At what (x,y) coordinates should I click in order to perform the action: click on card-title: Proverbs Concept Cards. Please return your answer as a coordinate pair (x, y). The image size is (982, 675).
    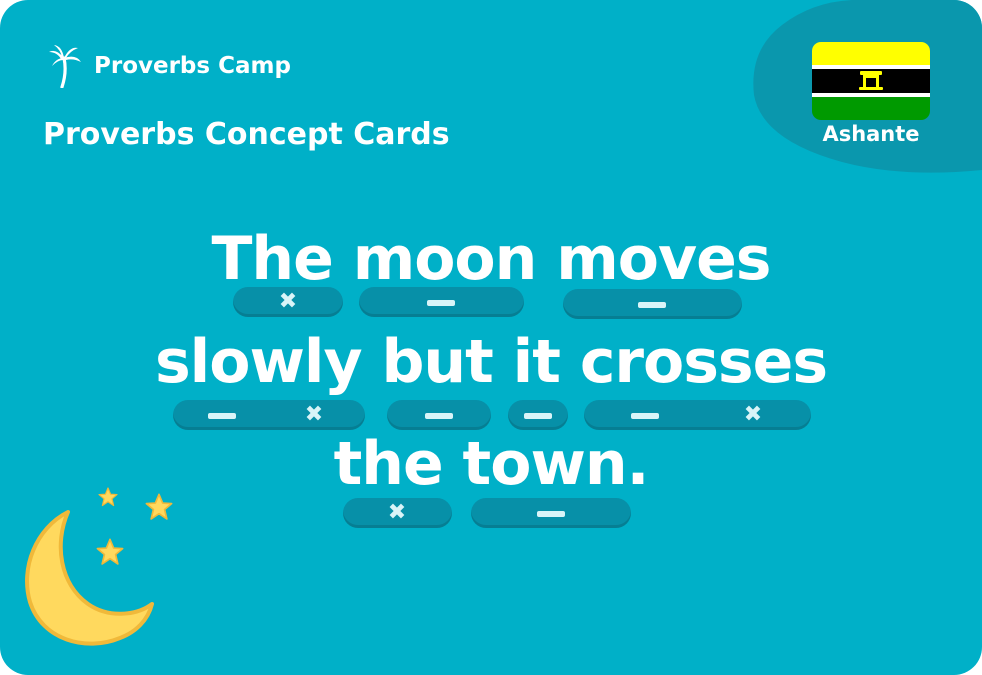
    Looking at the image, I should click on (246, 134).